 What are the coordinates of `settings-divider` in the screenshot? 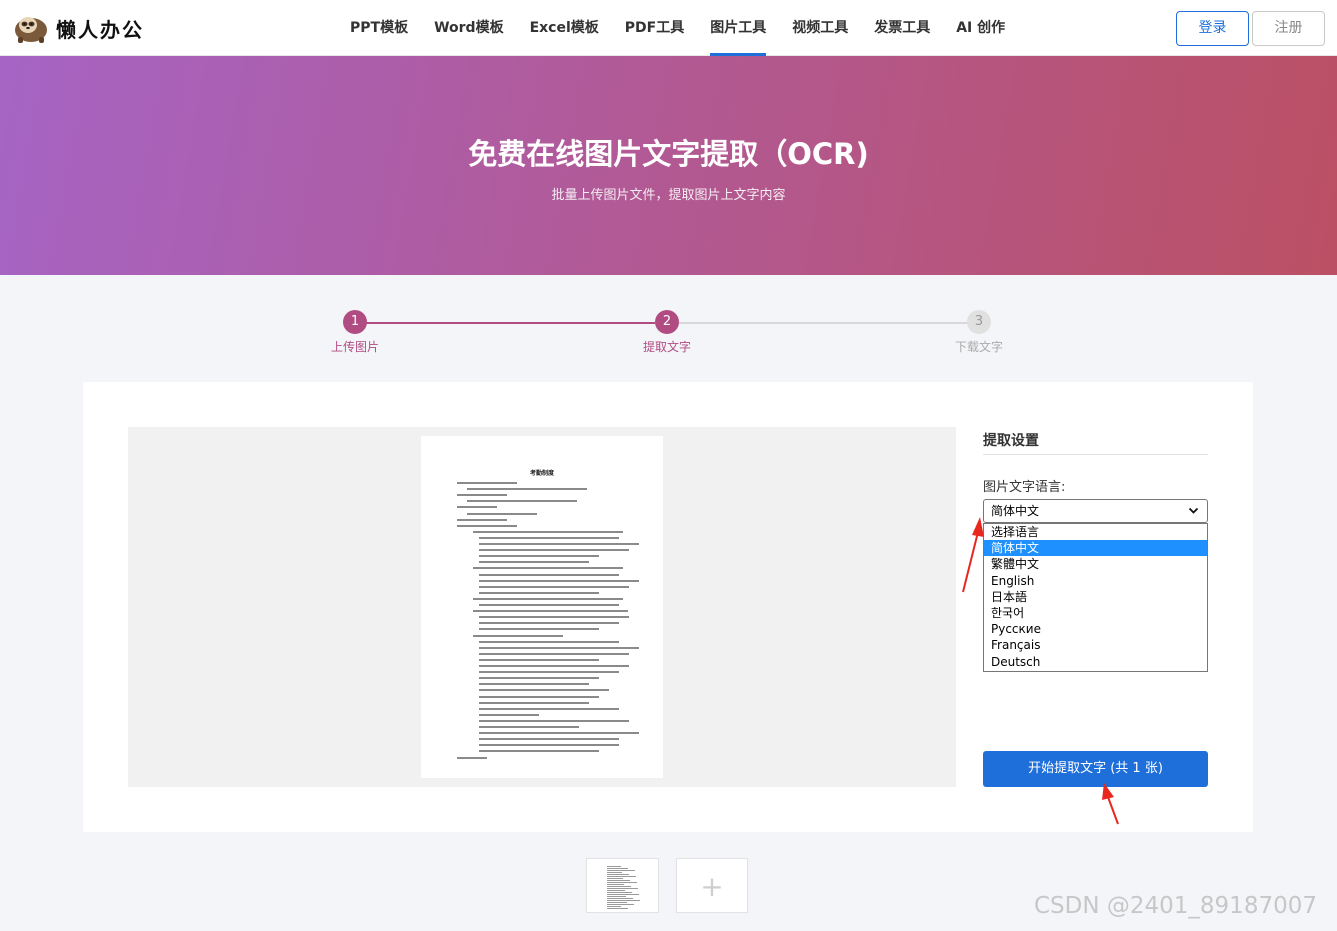 It's located at (1095, 454).